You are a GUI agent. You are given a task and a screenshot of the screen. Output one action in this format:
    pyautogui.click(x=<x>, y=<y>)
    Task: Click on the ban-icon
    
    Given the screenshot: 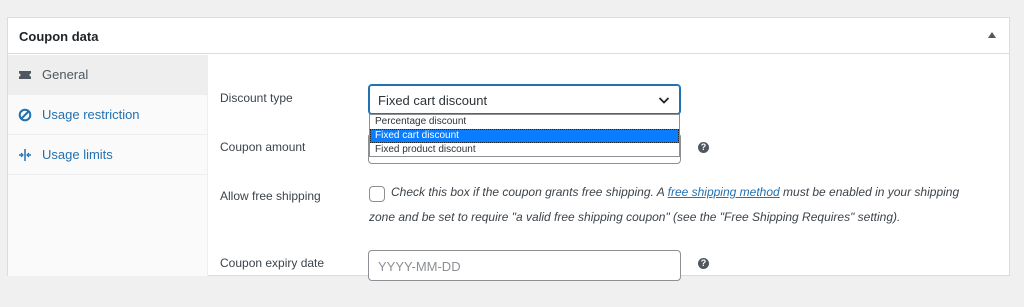 What is the action you would take?
    pyautogui.click(x=25, y=115)
    